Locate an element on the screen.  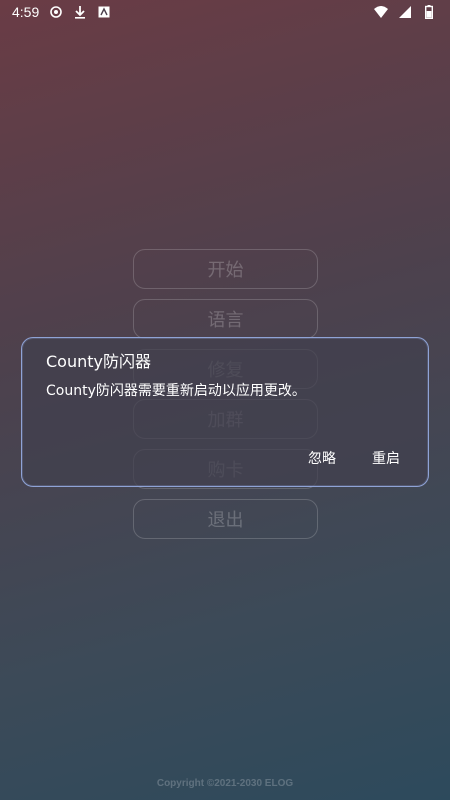
copyright-footer: Copyright ©2021-2030 ELOG is located at coordinates (225, 783).